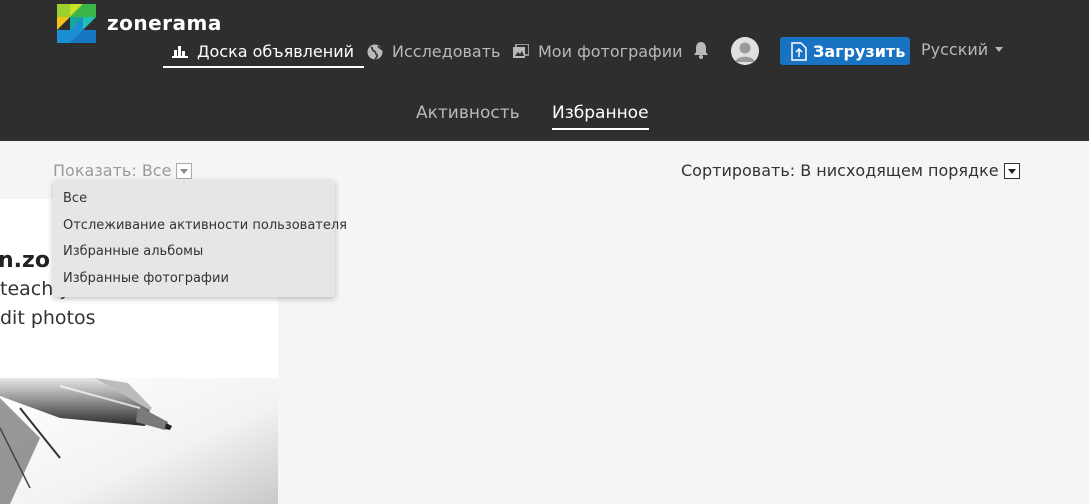 The height and width of the screenshot is (504, 1089). What do you see at coordinates (859, 51) in the screenshot?
I see `upload-label: Загрузить` at bounding box center [859, 51].